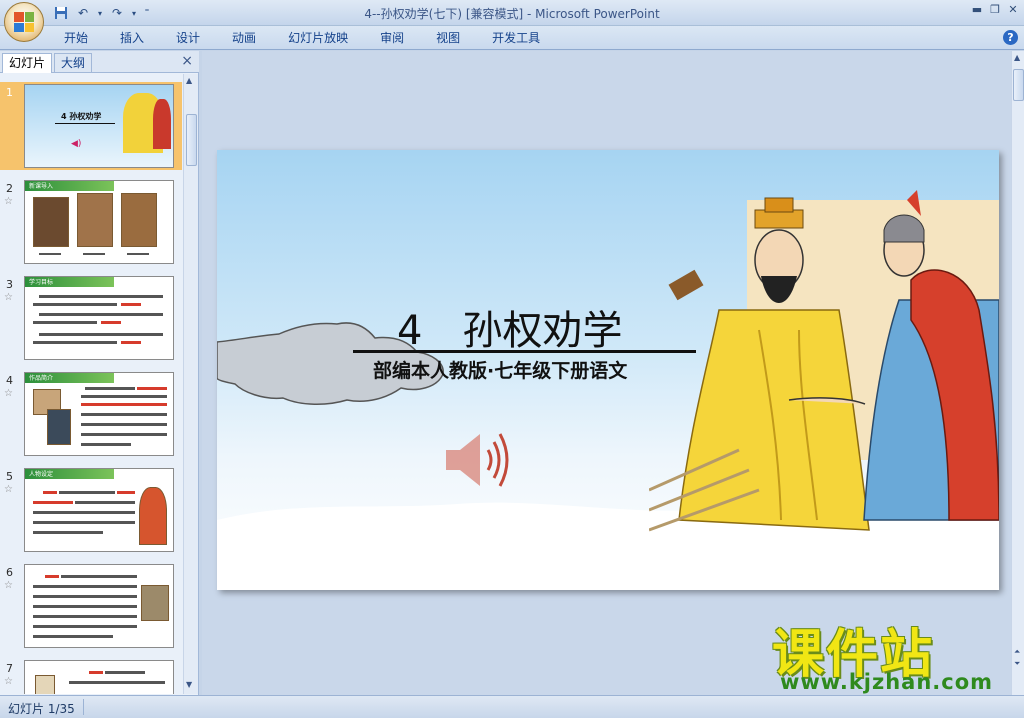 The height and width of the screenshot is (718, 1024). What do you see at coordinates (1017, 664) in the screenshot?
I see `next-slide-icon: ⏷` at bounding box center [1017, 664].